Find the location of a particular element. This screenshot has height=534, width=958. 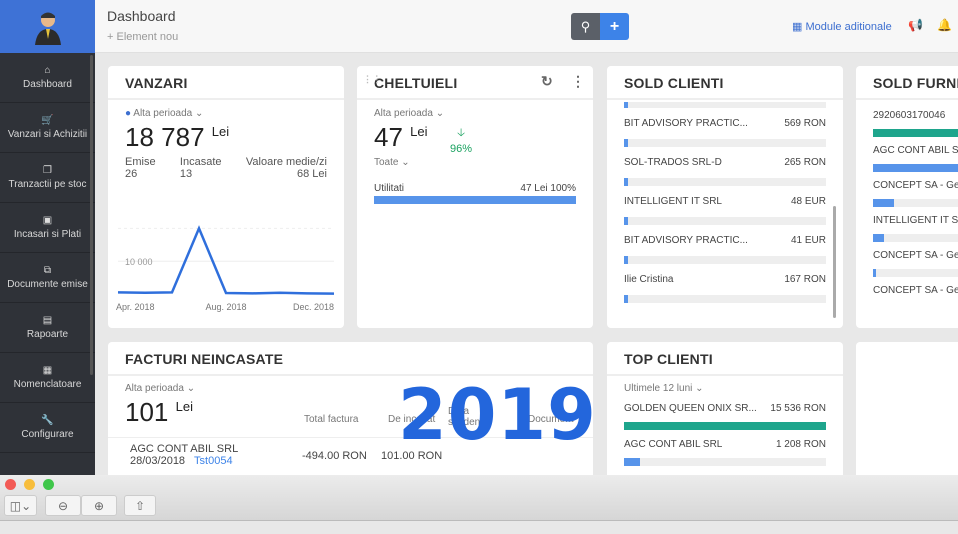

more-options-icon: ⋮ is located at coordinates (578, 81).